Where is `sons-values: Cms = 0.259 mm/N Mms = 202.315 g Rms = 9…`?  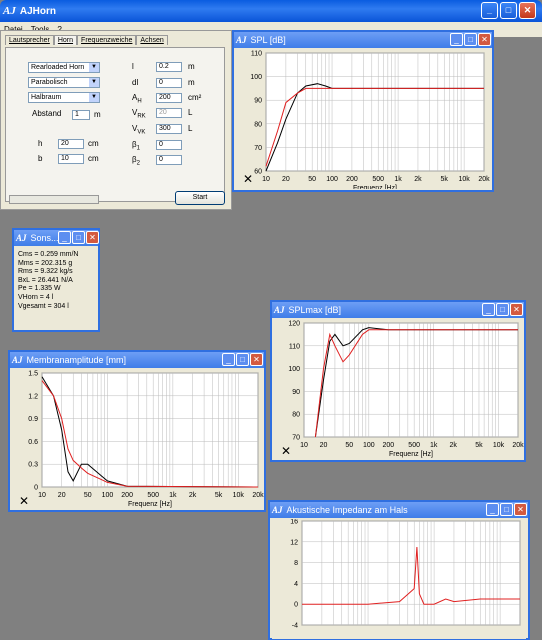 sons-values: Cms = 0.259 mm/N Mms = 202.315 g Rms = 9… is located at coordinates (48, 281).